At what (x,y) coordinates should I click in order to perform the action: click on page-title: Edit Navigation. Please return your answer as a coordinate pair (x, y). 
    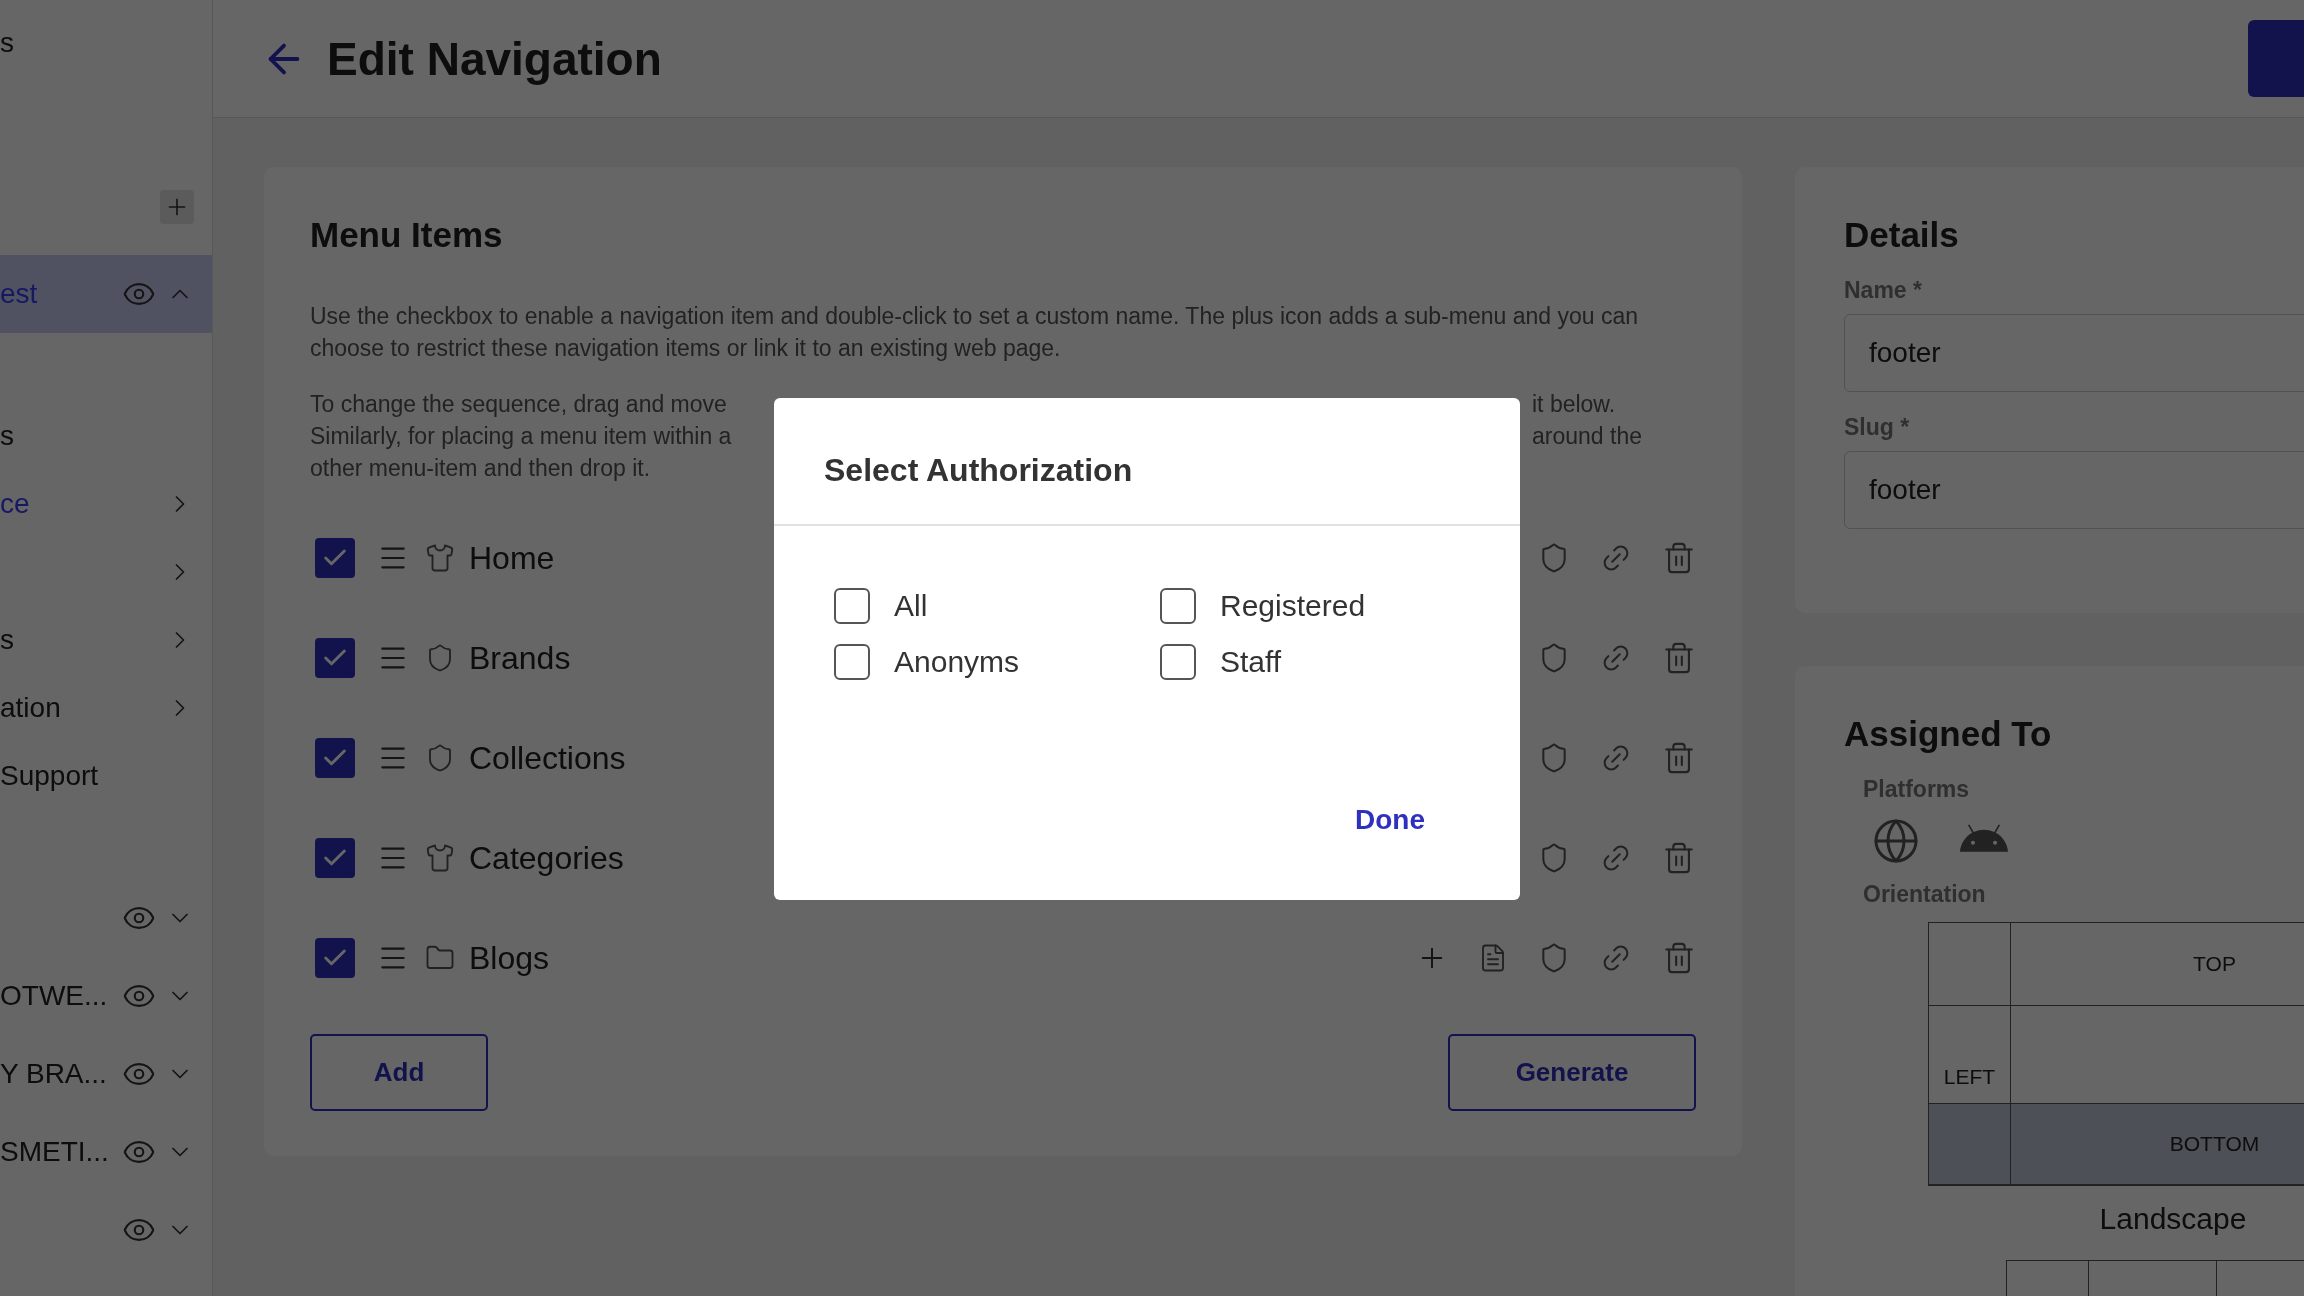
    Looking at the image, I should click on (494, 58).